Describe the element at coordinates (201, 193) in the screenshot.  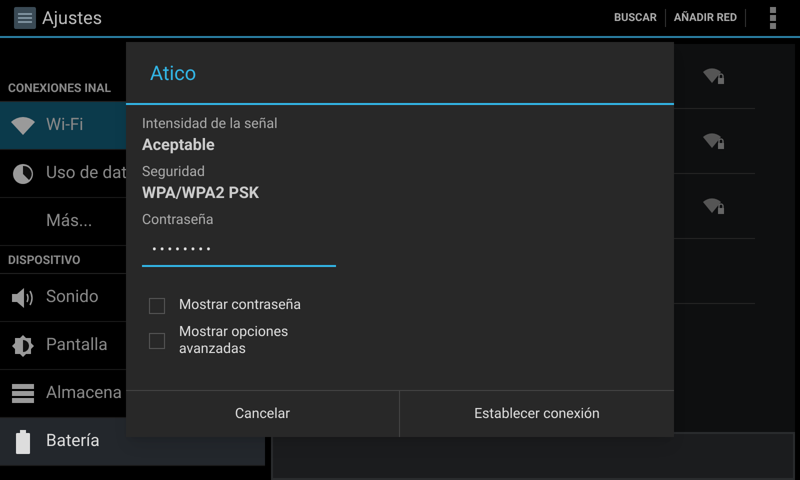
I see `field-value: WPA/WPA2 PSK` at that location.